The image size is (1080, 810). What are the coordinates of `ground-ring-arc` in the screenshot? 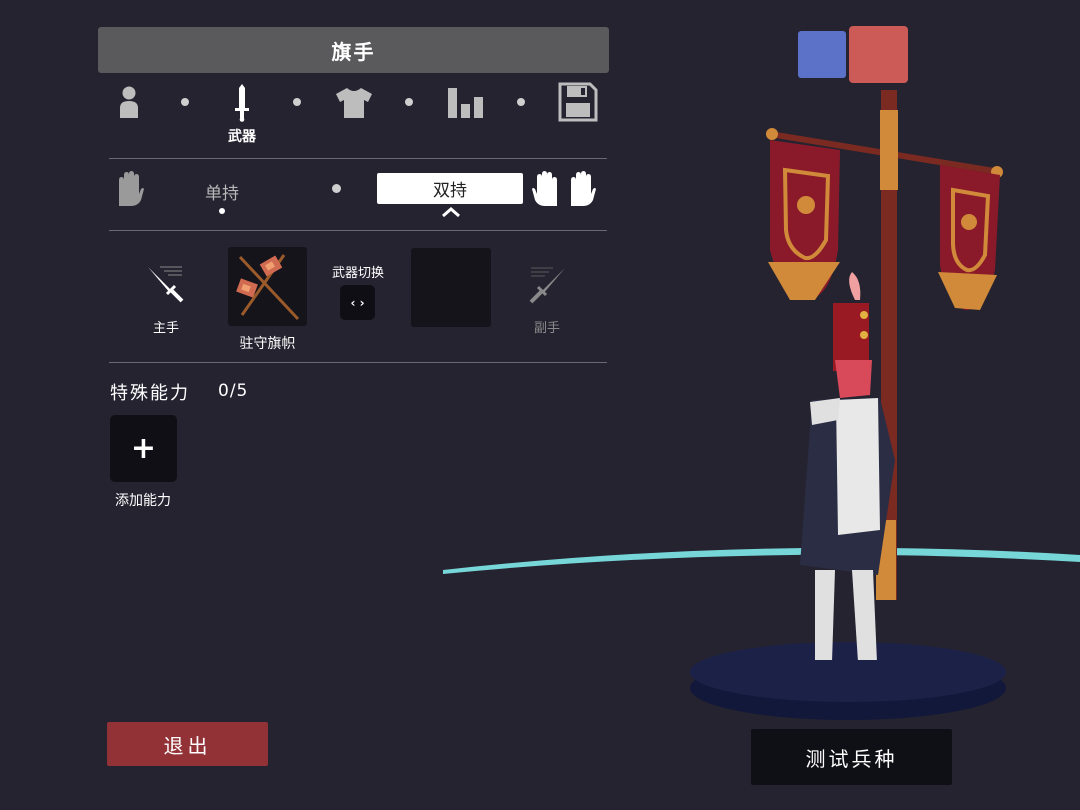 It's located at (761, 560).